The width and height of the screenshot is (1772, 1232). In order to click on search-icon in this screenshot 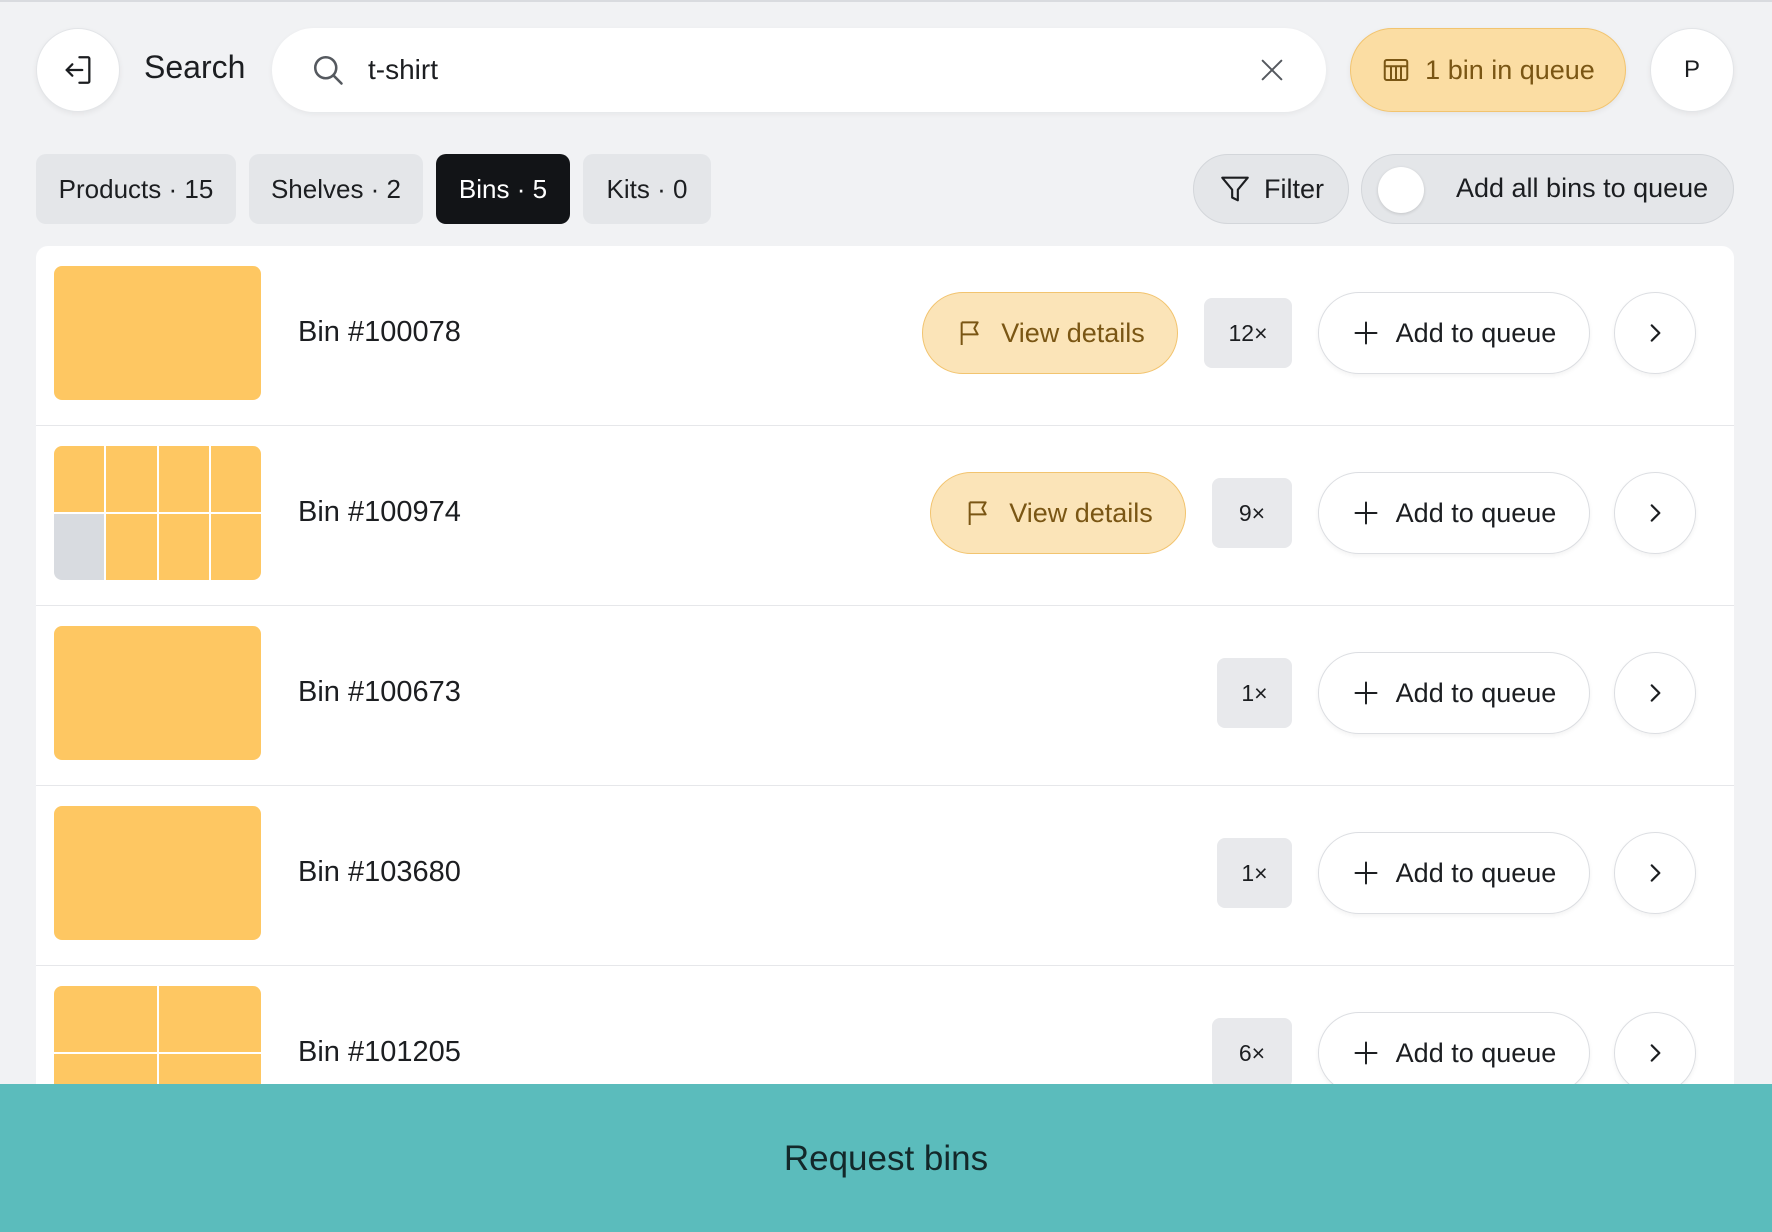, I will do `click(328, 70)`.